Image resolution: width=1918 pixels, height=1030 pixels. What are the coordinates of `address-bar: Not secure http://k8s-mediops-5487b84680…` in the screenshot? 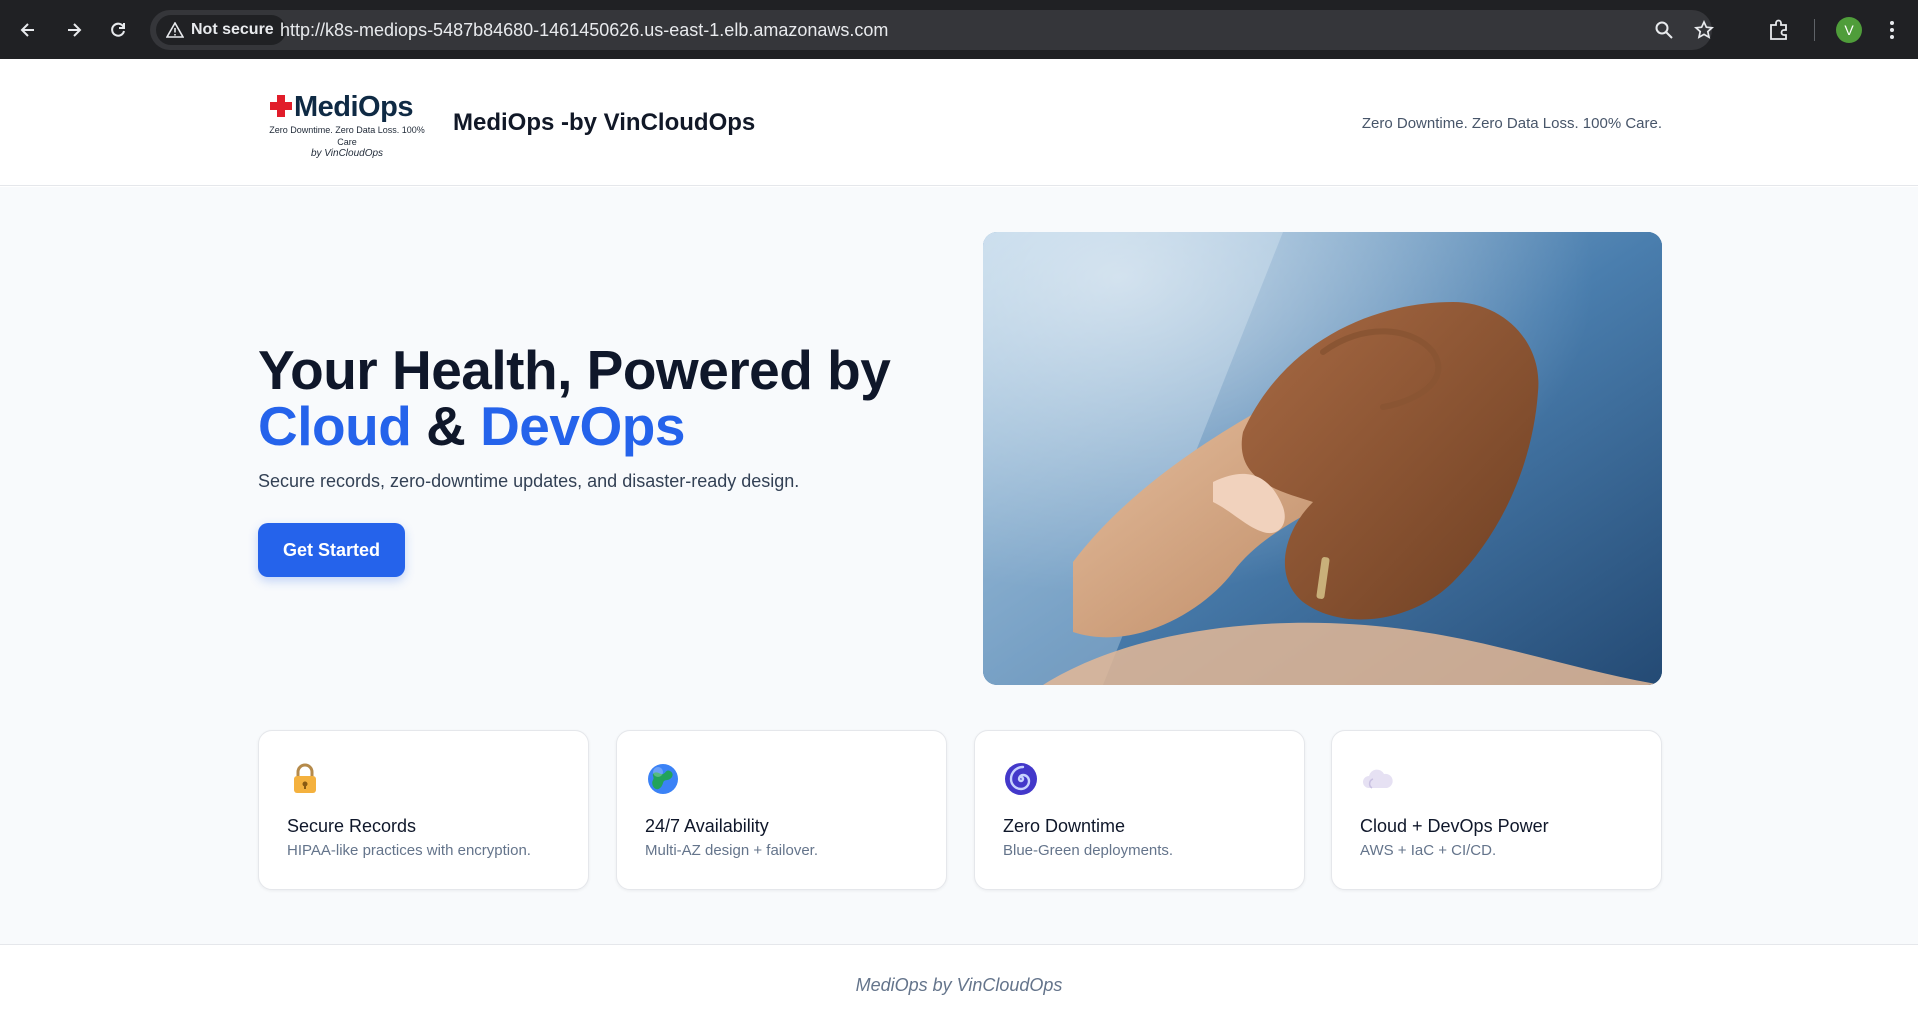 It's located at (932, 30).